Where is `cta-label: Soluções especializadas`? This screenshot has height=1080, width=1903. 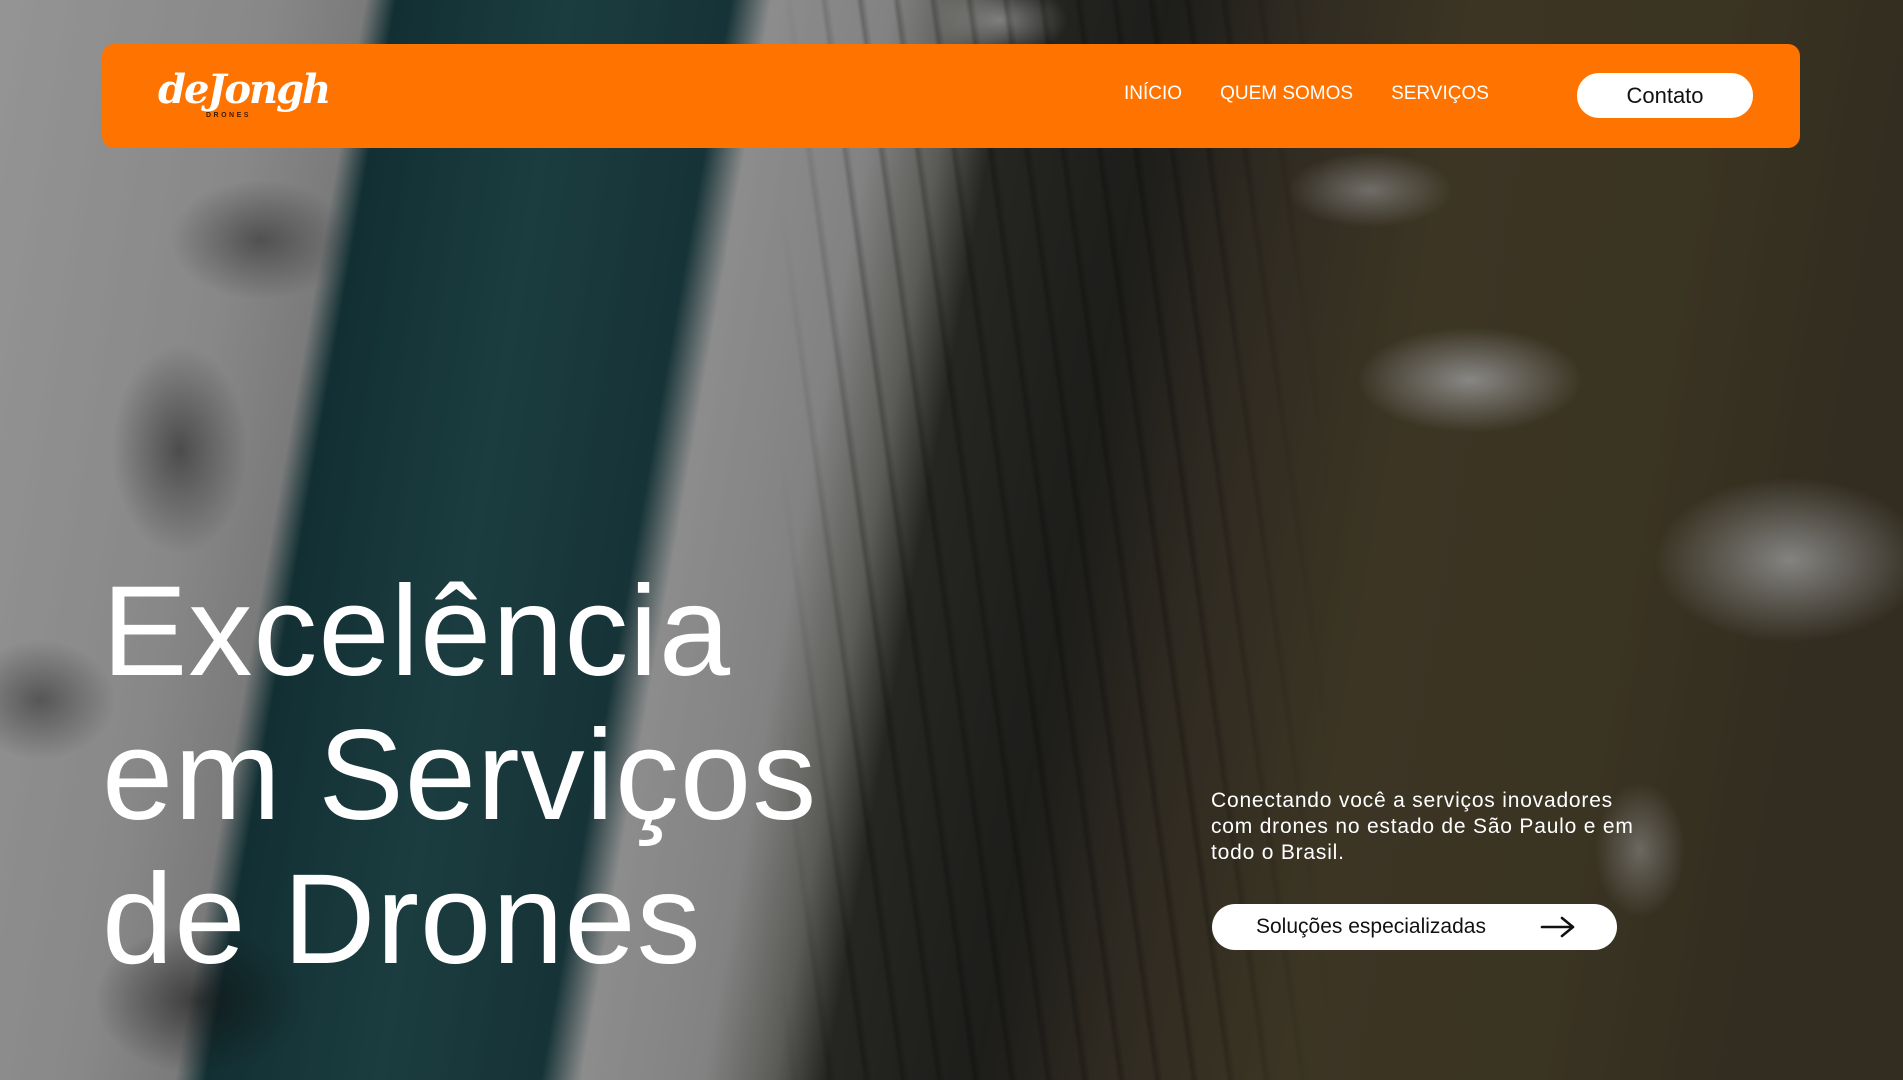
cta-label: Soluções especializadas is located at coordinates (1371, 926).